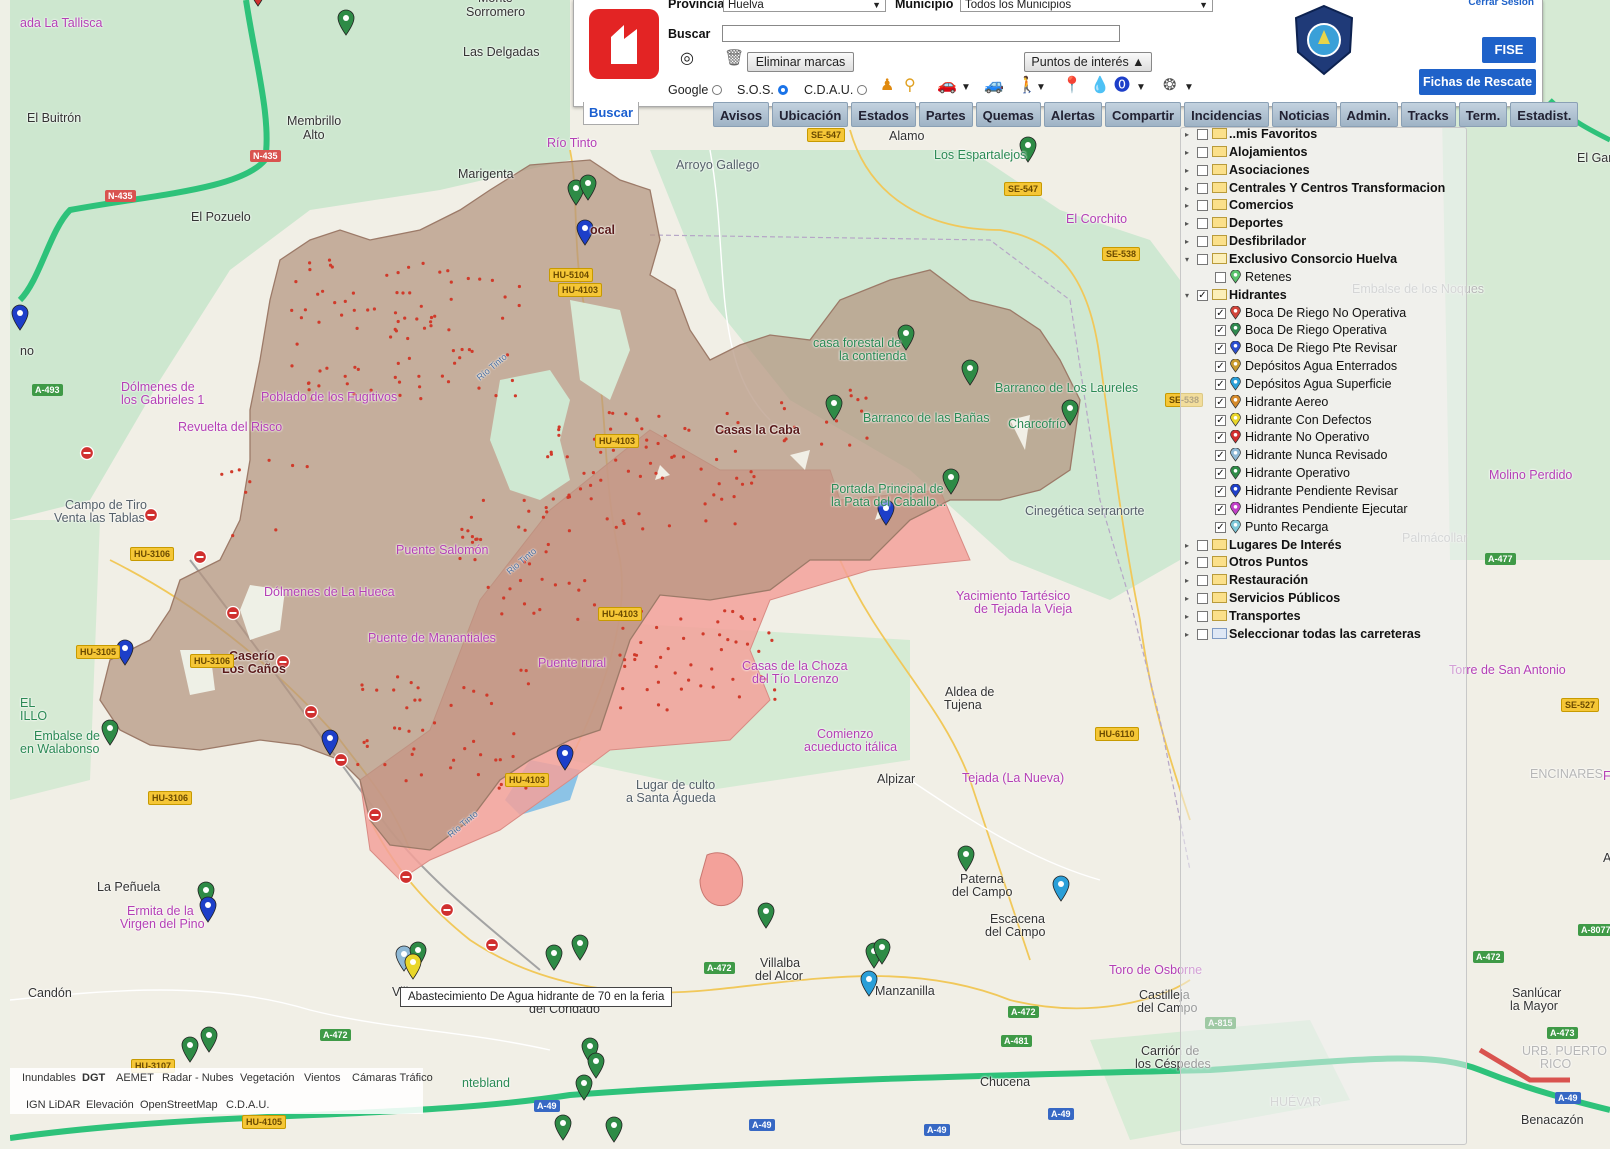 The width and height of the screenshot is (1610, 1149). Describe the element at coordinates (910, 86) in the screenshot. I see `location-pin-icon: ⚲` at that location.